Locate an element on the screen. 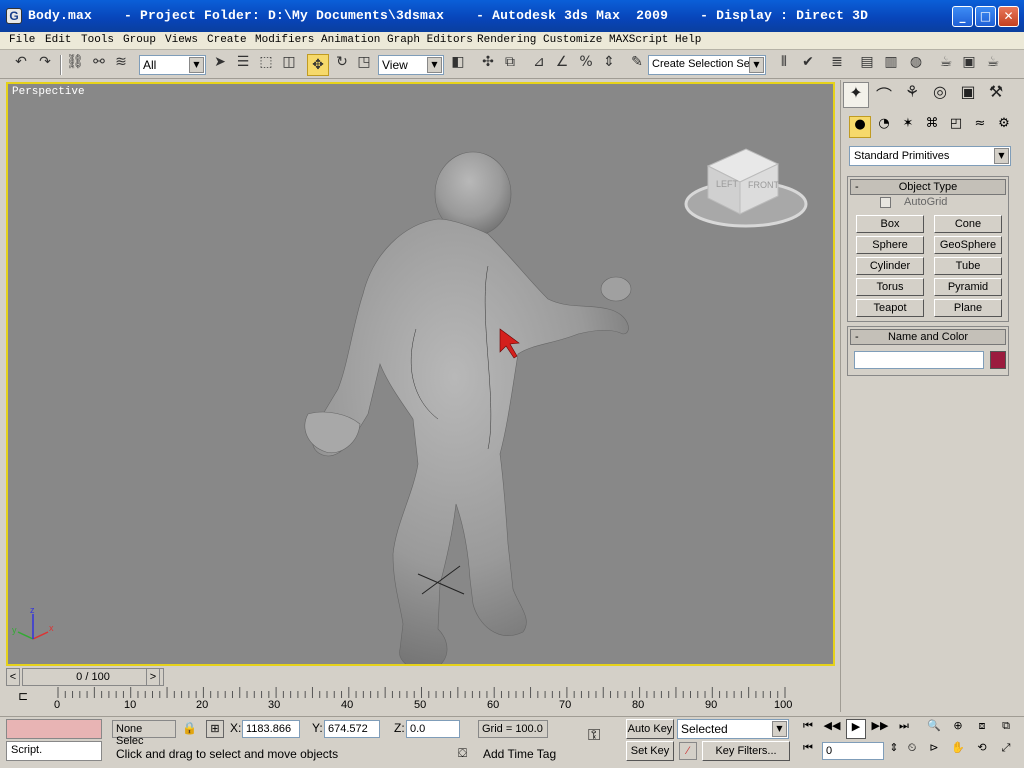  default-in-out-tangents-icon: ⁄ is located at coordinates (688, 751).